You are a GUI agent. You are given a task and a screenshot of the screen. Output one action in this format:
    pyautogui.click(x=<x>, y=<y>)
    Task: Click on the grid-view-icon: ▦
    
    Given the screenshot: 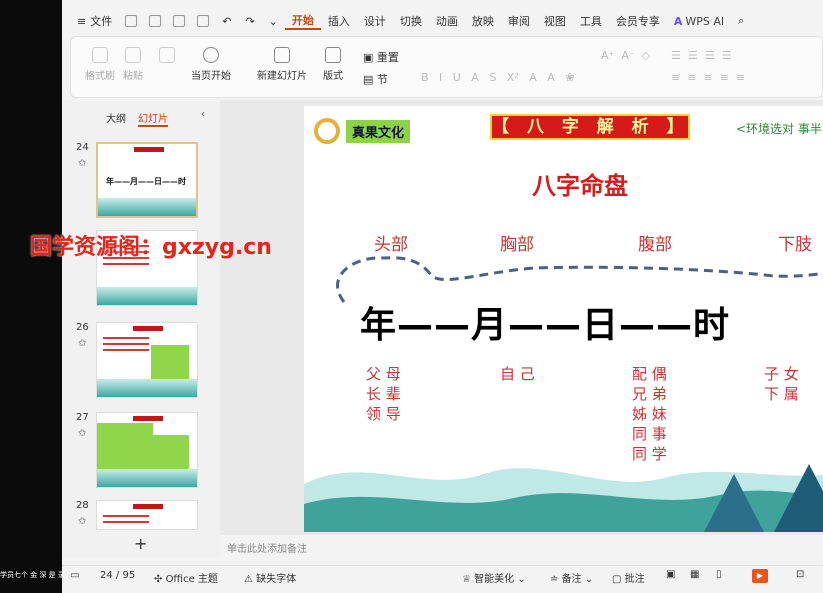 What is the action you would take?
    pyautogui.click(x=694, y=574)
    